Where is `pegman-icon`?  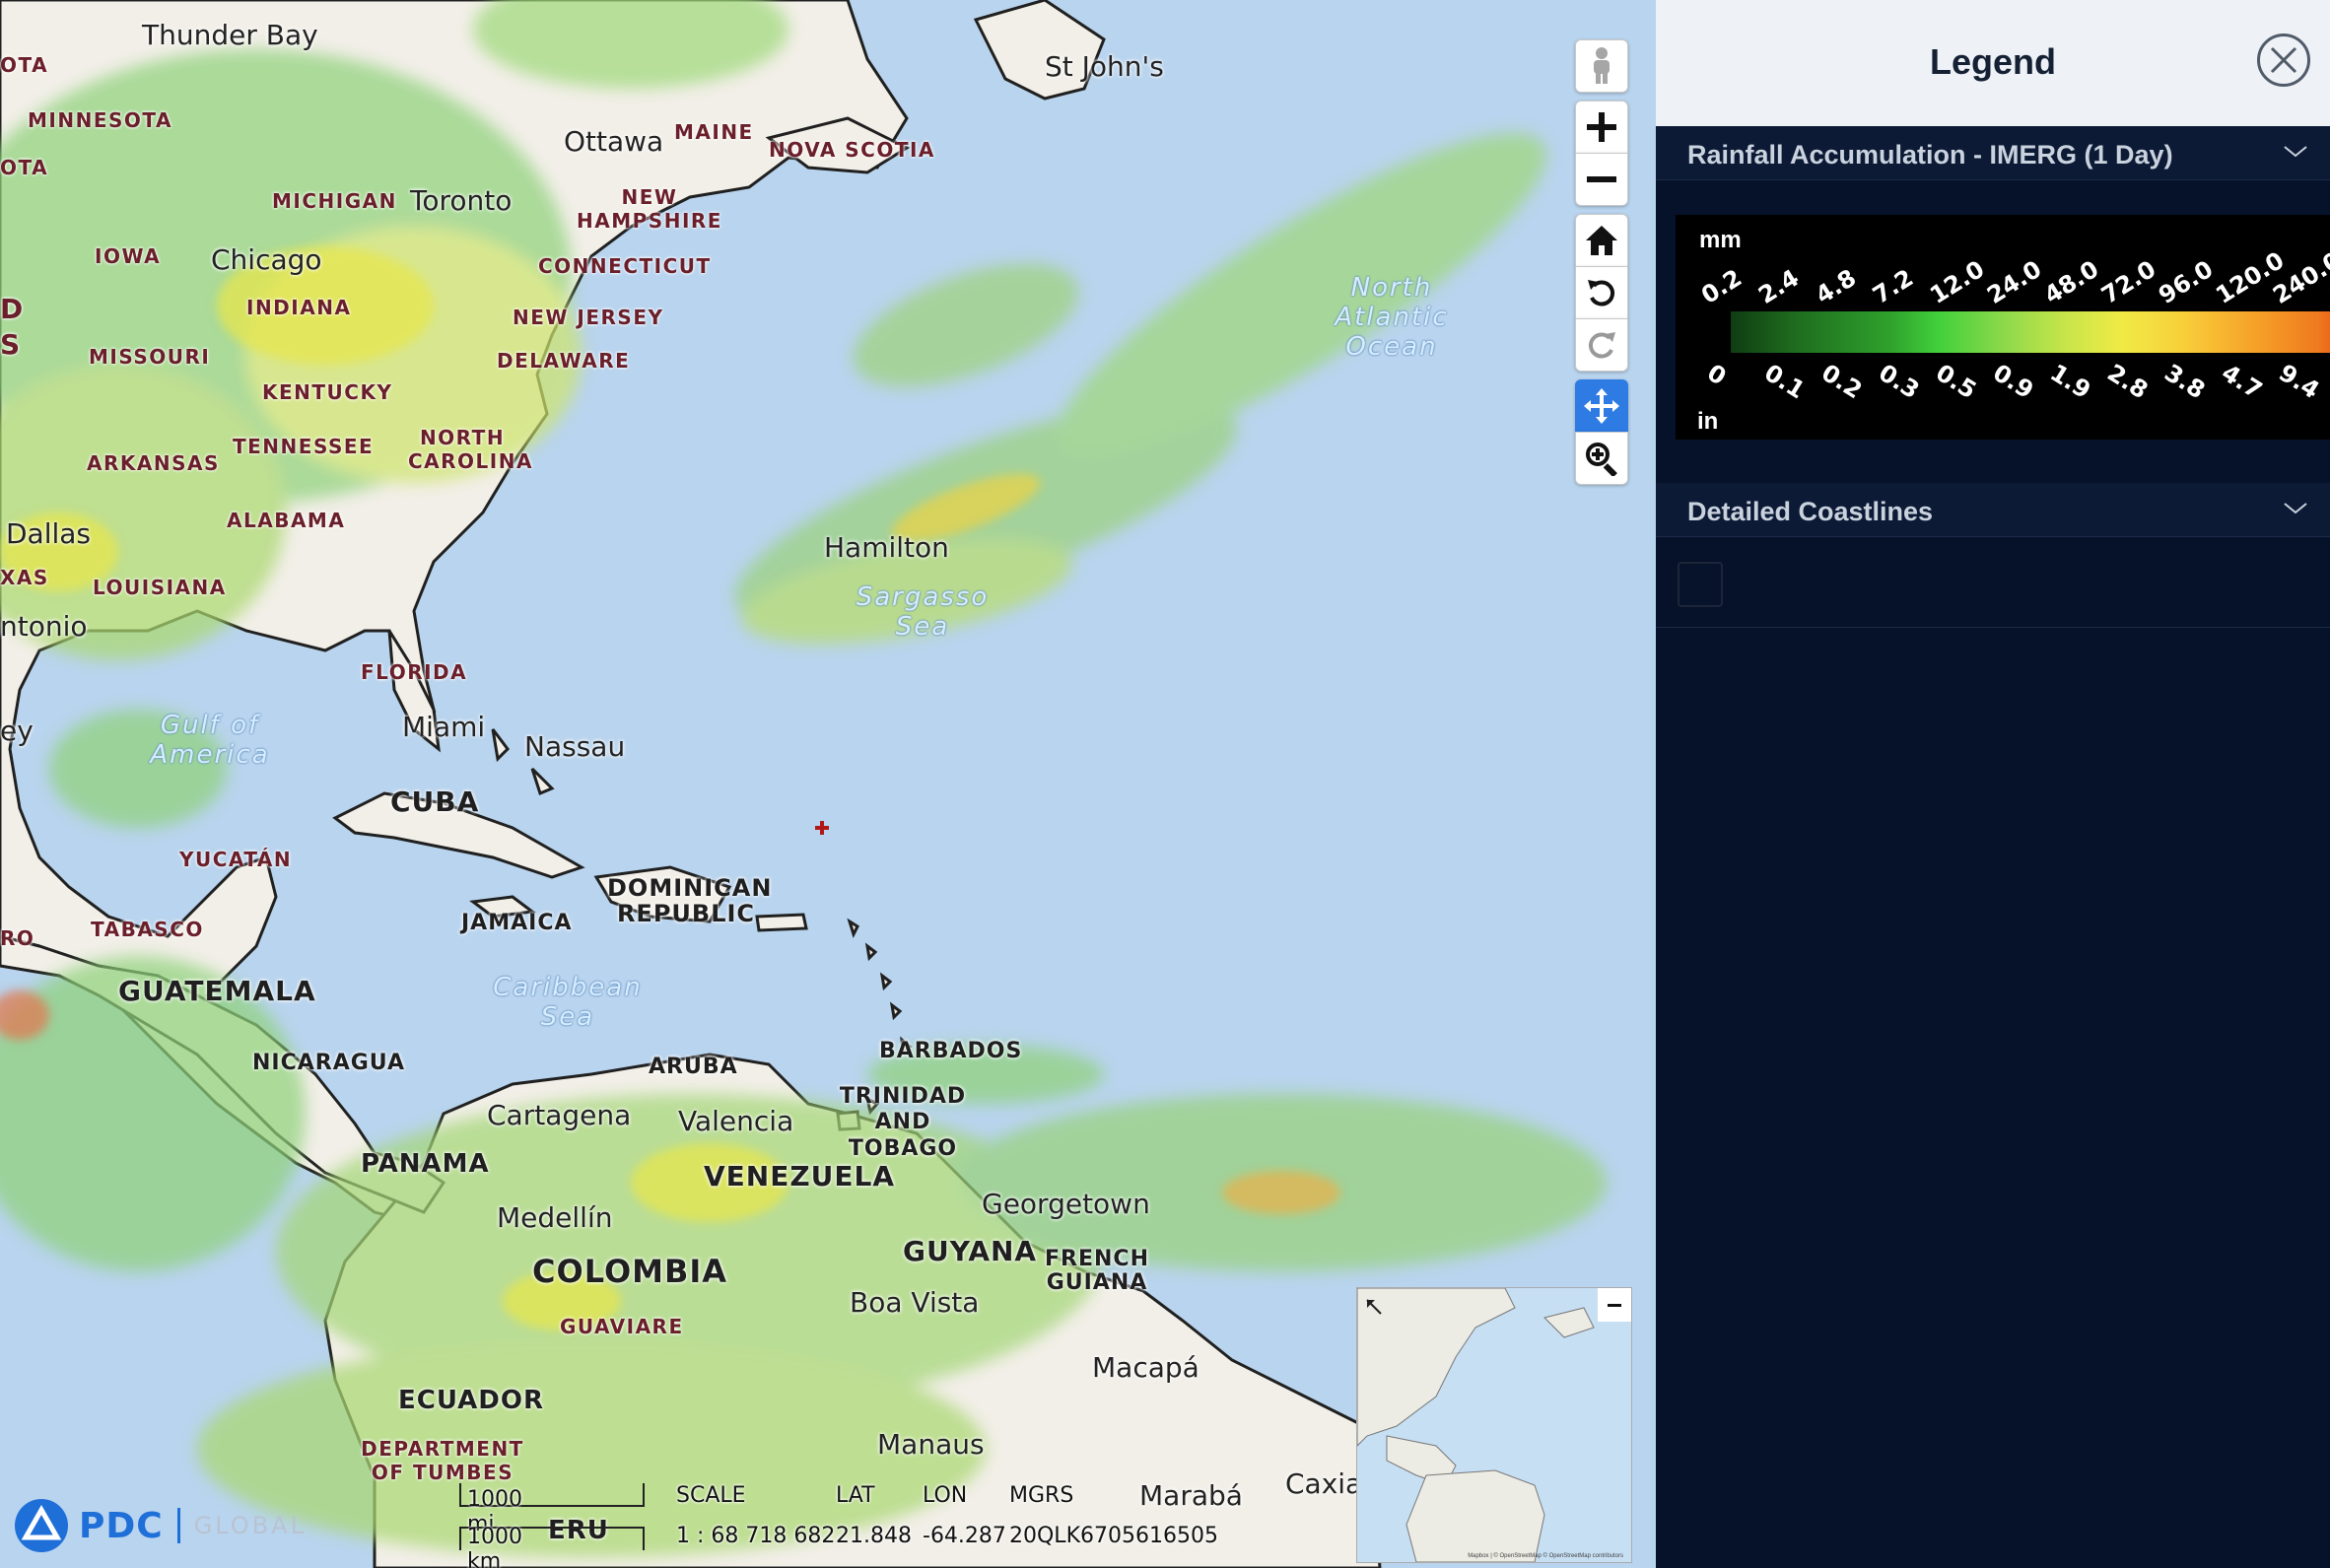 pegman-icon is located at coordinates (1601, 66).